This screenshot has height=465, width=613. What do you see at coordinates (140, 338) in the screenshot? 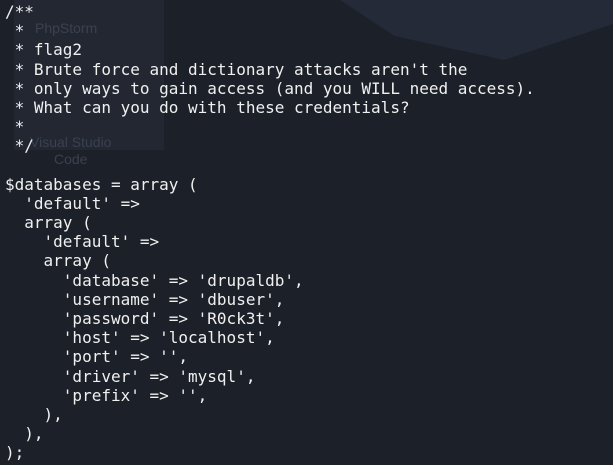
I see `code-line: 'host' => 'localhost',` at bounding box center [140, 338].